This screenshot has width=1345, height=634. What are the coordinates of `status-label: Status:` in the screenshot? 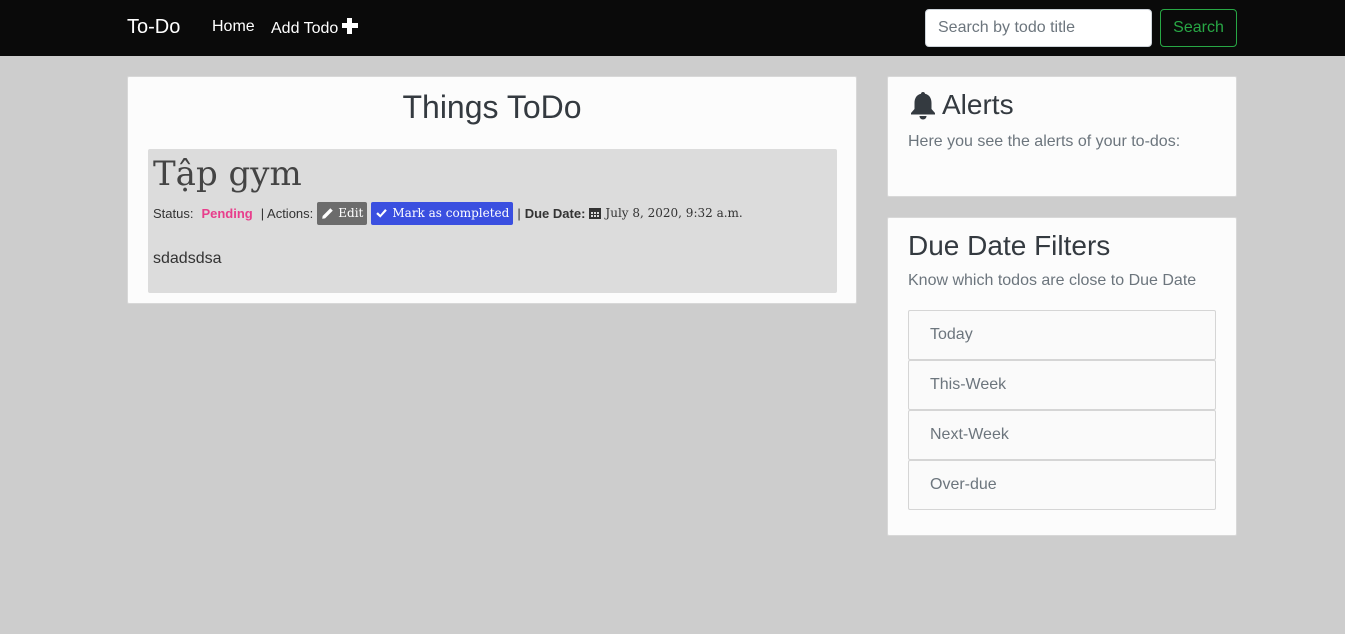 It's located at (173, 213).